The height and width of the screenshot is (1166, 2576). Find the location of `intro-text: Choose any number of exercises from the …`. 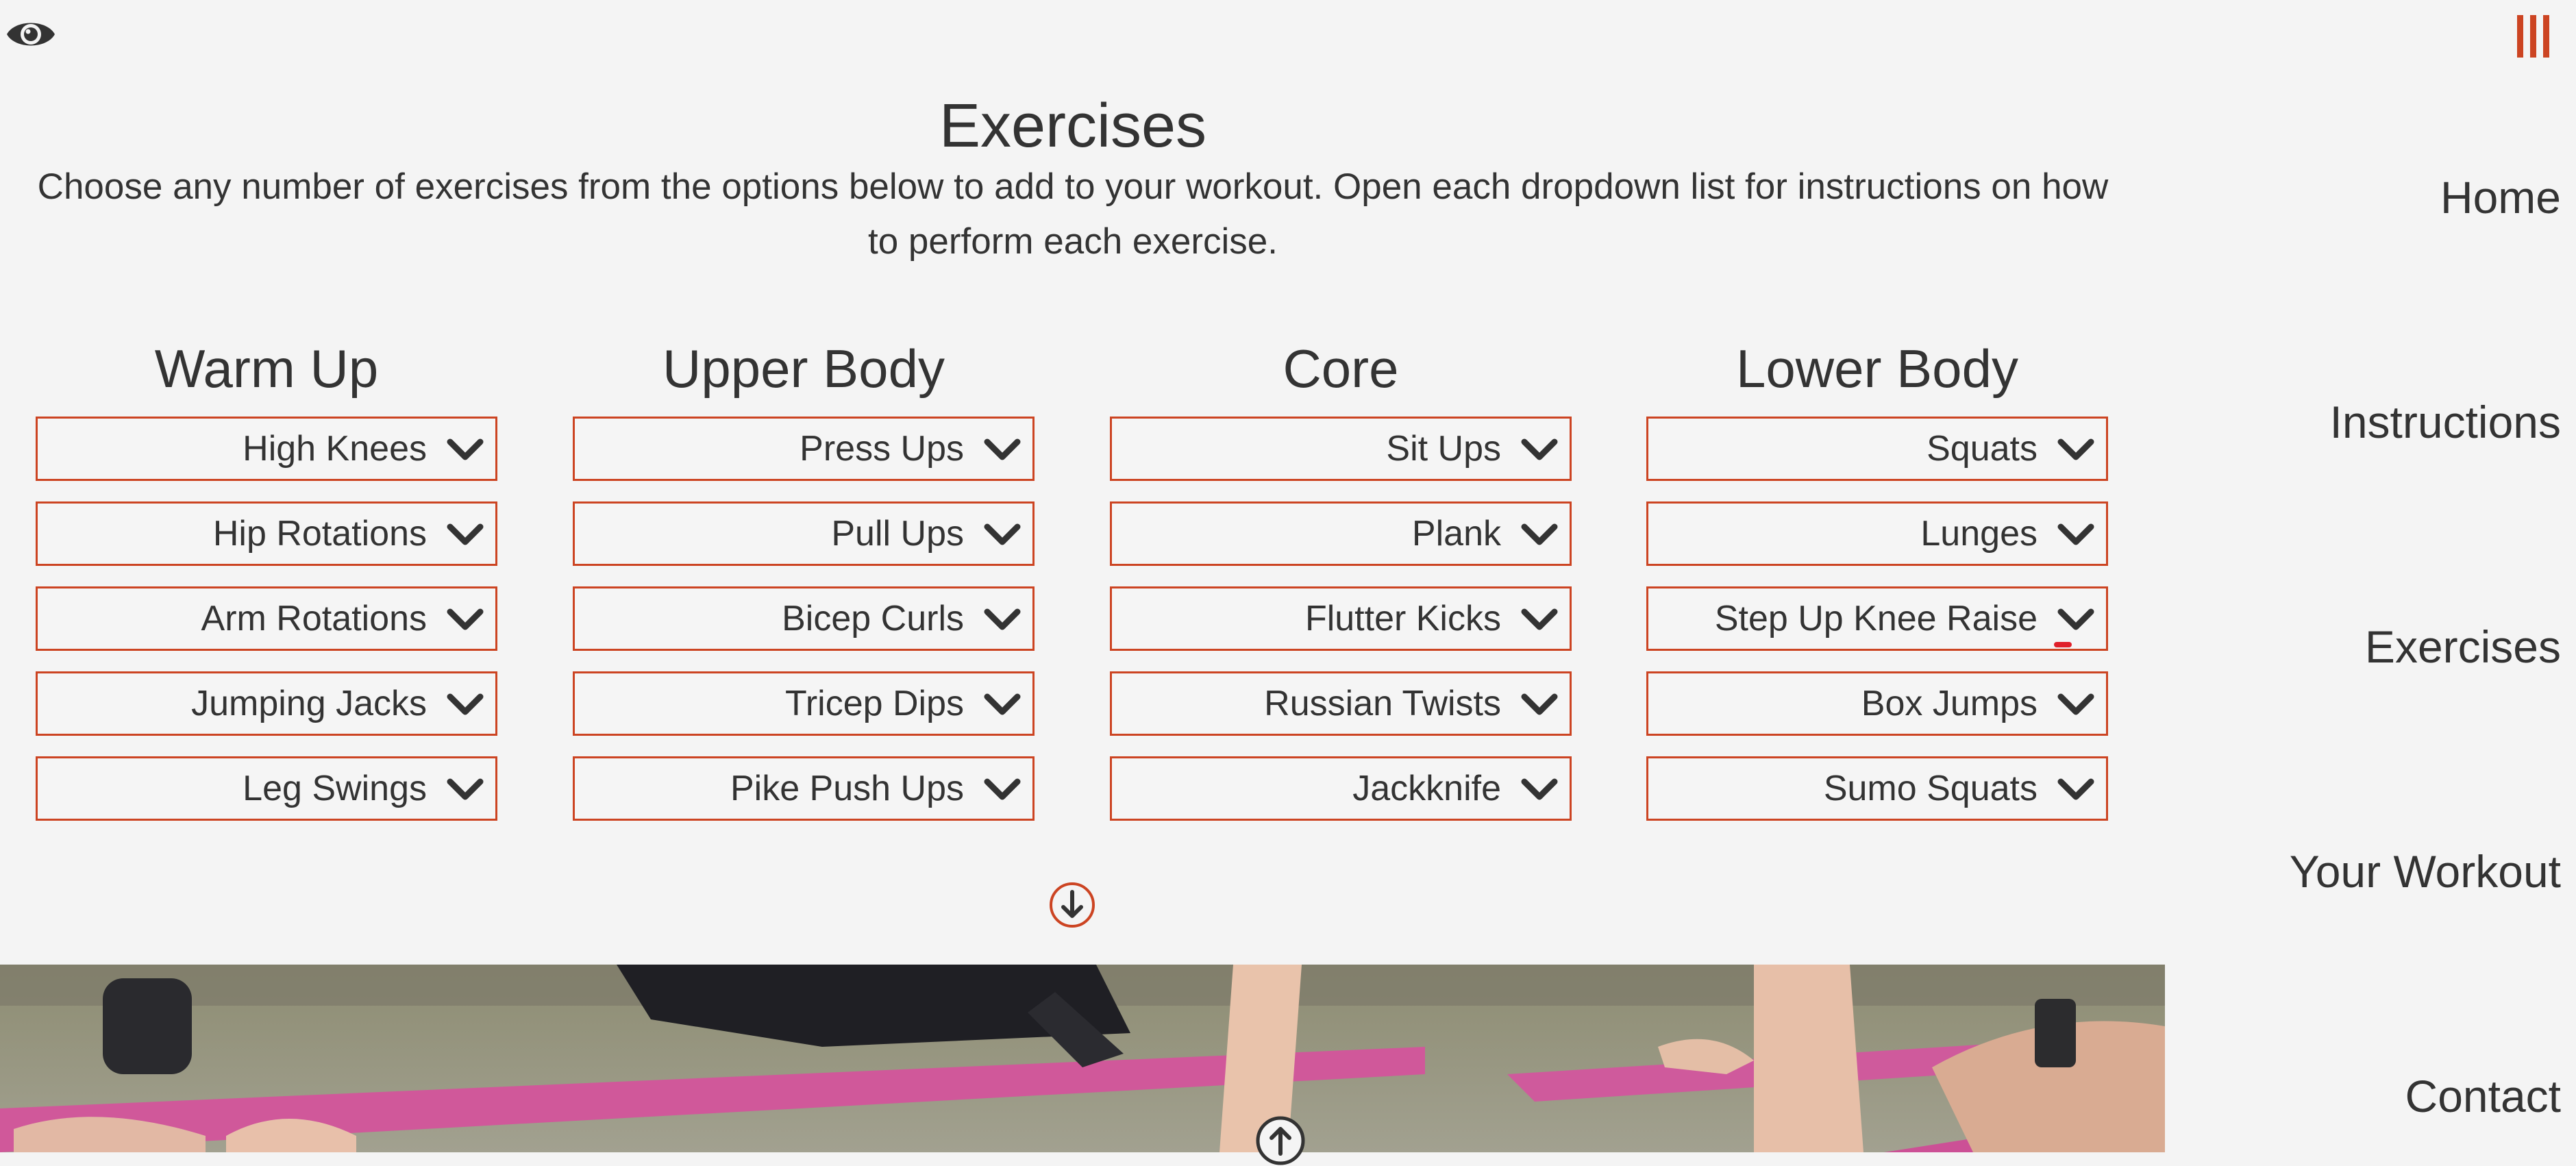

intro-text: Choose any number of exercises from the … is located at coordinates (1073, 214).